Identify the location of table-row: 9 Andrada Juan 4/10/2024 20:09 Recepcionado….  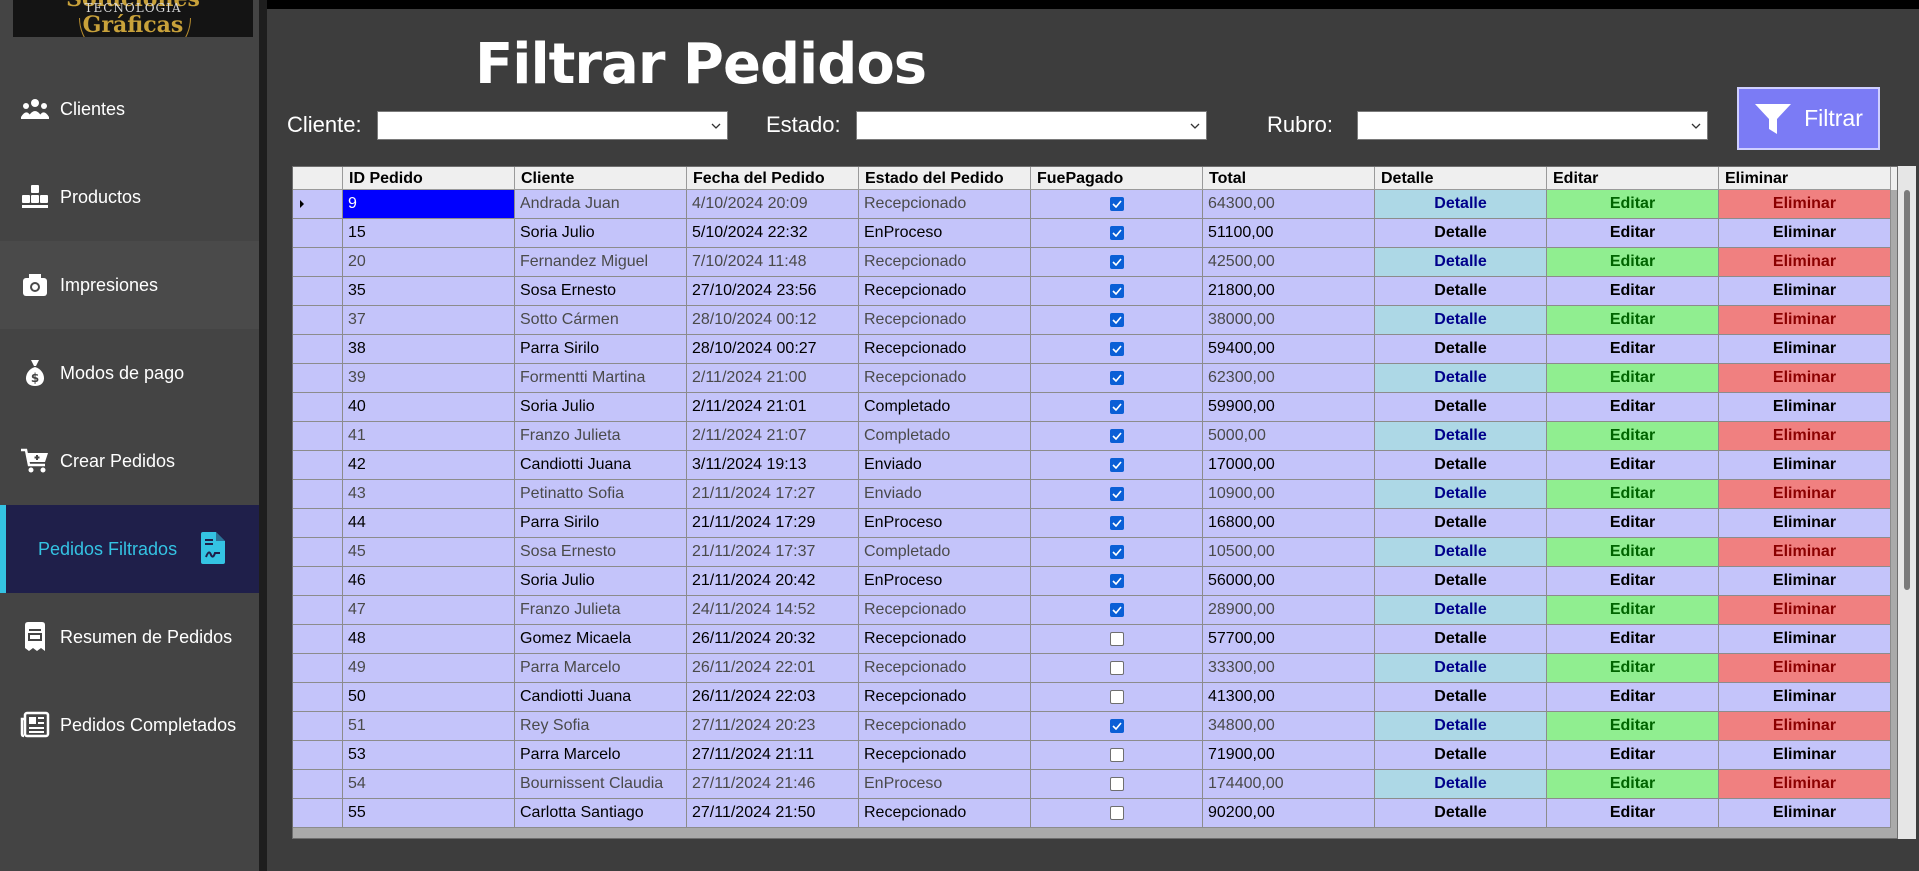
(1095, 204).